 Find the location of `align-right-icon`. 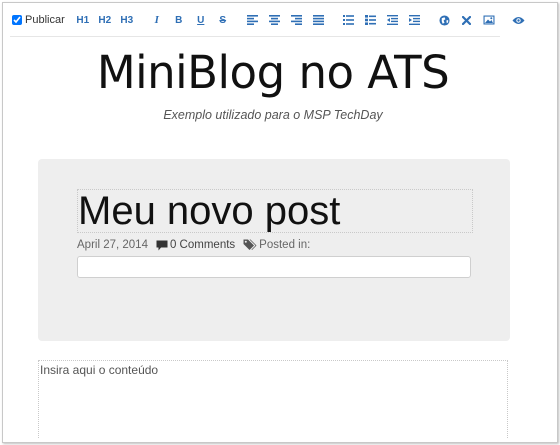

align-right-icon is located at coordinates (297, 20).